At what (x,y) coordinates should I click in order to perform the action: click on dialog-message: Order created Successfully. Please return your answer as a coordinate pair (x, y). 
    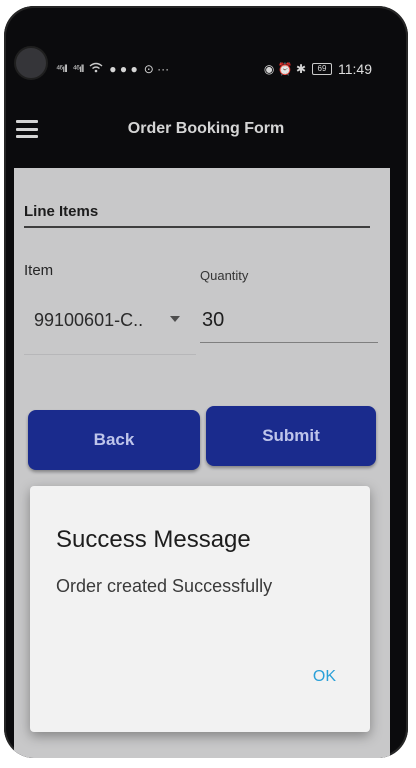
    Looking at the image, I should click on (164, 586).